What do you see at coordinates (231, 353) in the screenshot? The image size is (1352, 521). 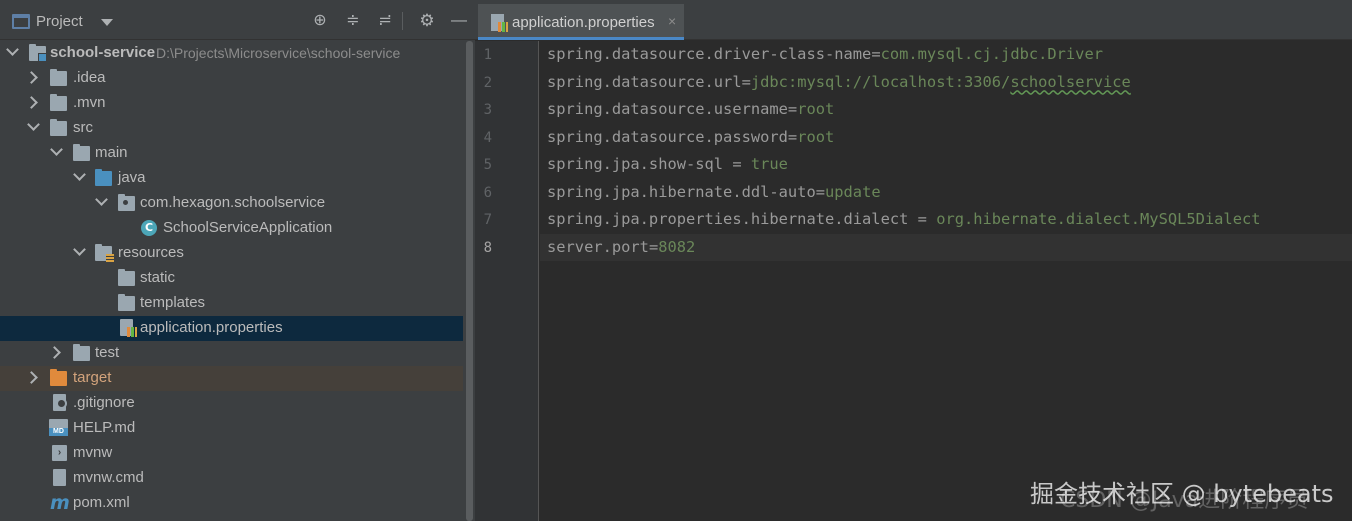 I see `tree-item-test: test` at bounding box center [231, 353].